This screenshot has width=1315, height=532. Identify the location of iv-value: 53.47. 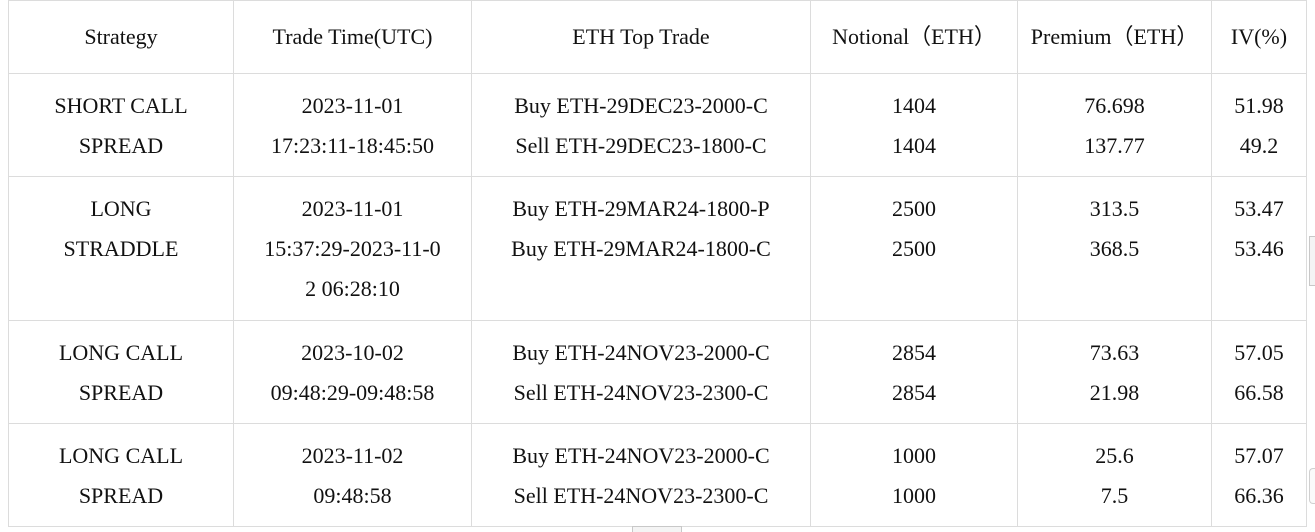
(1259, 208).